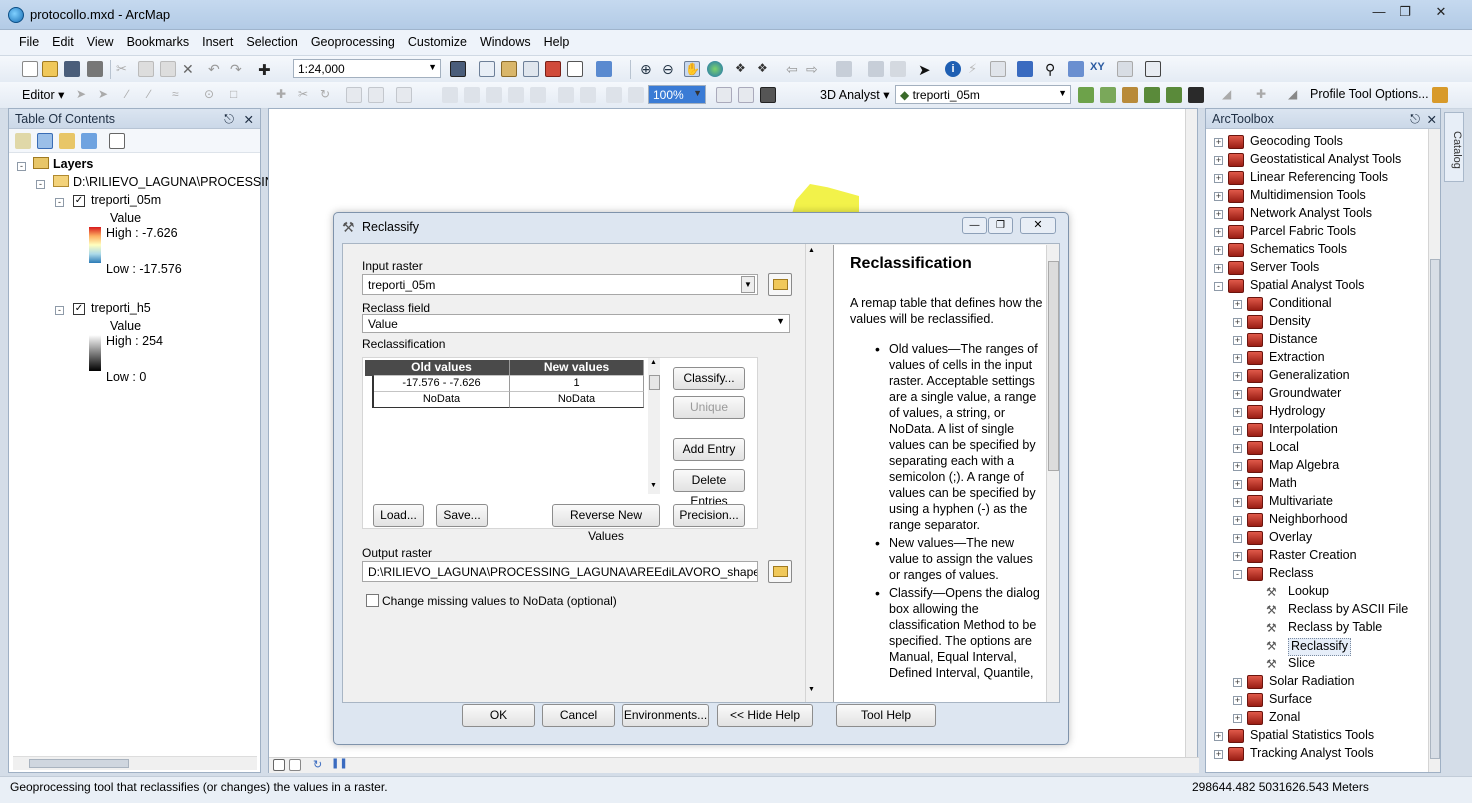  Describe the element at coordinates (442, 384) in the screenshot. I see `row1-old-value: -17.576 - -7.626` at that location.